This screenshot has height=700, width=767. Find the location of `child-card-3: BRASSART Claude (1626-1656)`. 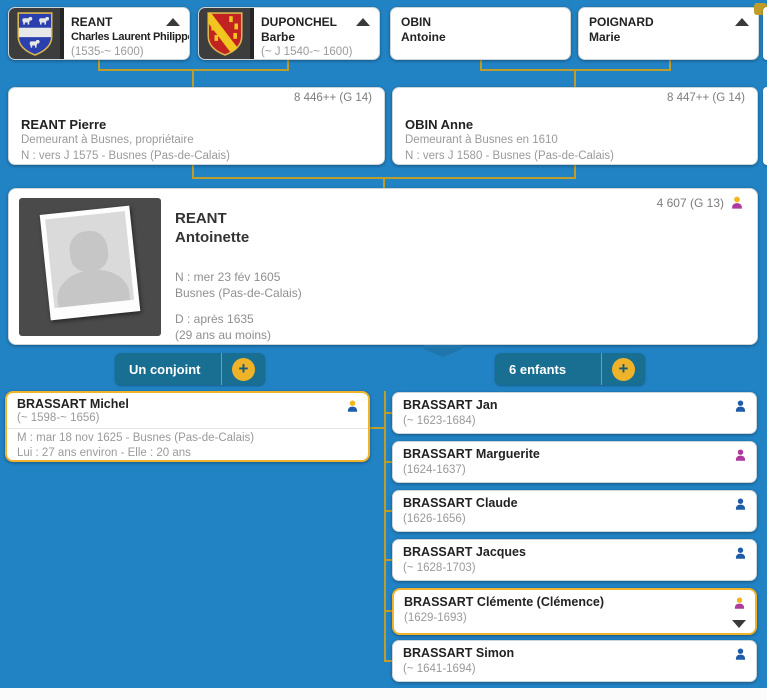

child-card-3: BRASSART Claude (1626-1656) is located at coordinates (574, 511).